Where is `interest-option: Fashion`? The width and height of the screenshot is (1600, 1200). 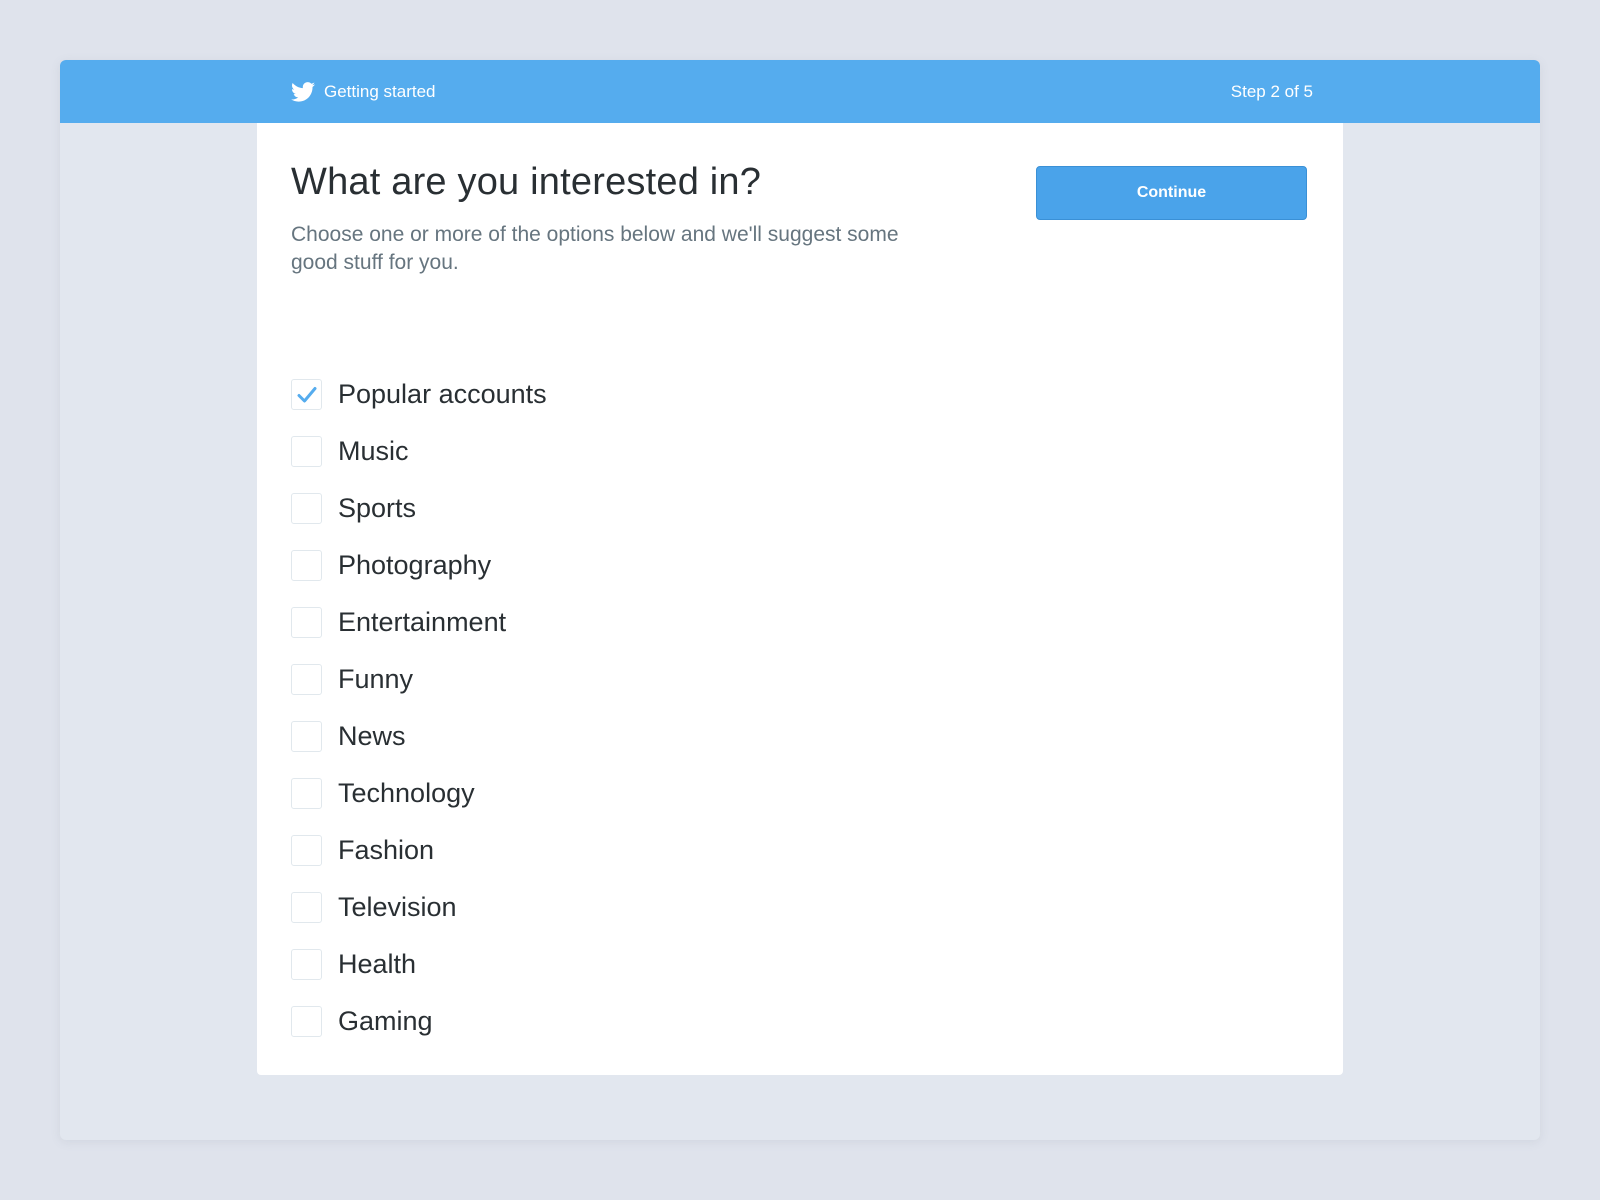
interest-option: Fashion is located at coordinates (419, 850).